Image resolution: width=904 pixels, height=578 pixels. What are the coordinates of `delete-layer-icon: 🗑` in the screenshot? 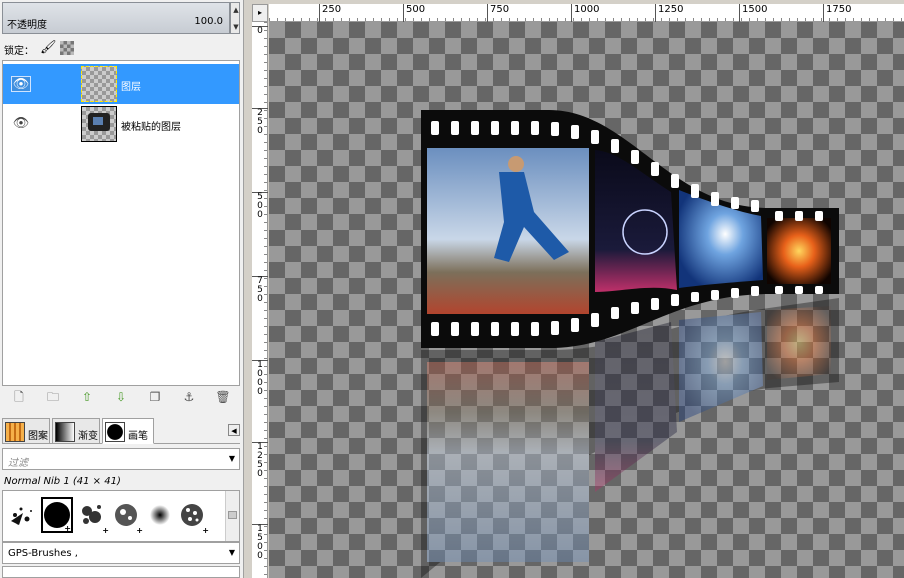 It's located at (223, 397).